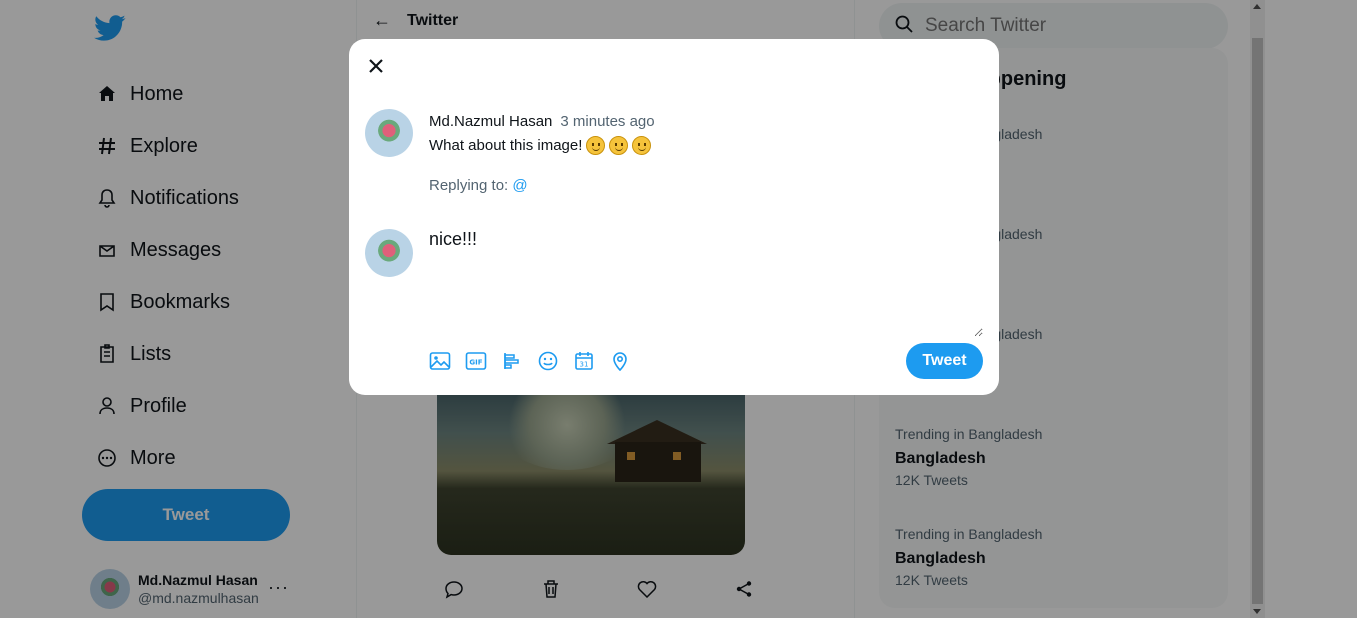 The image size is (1357, 618). What do you see at coordinates (548, 361) in the screenshot?
I see `emoji-icon` at bounding box center [548, 361].